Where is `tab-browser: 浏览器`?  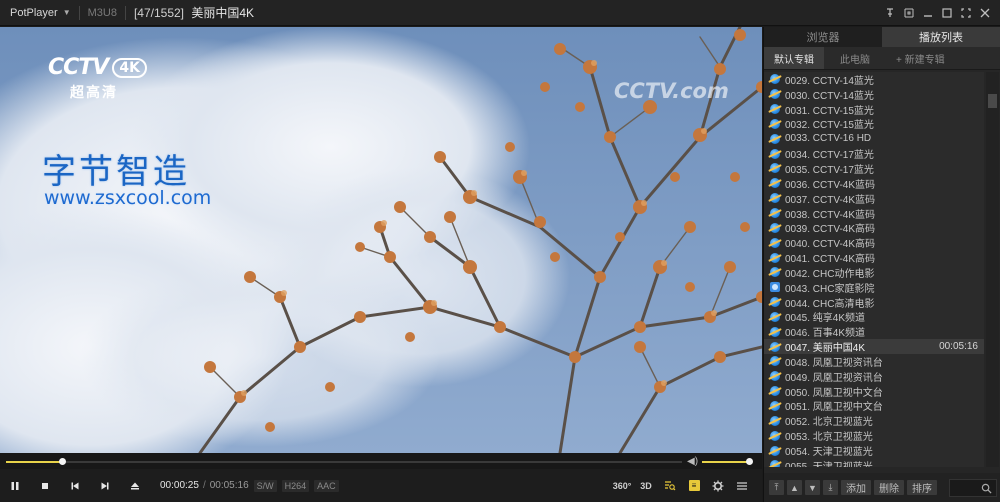
tab-browser: 浏览器 is located at coordinates (823, 37).